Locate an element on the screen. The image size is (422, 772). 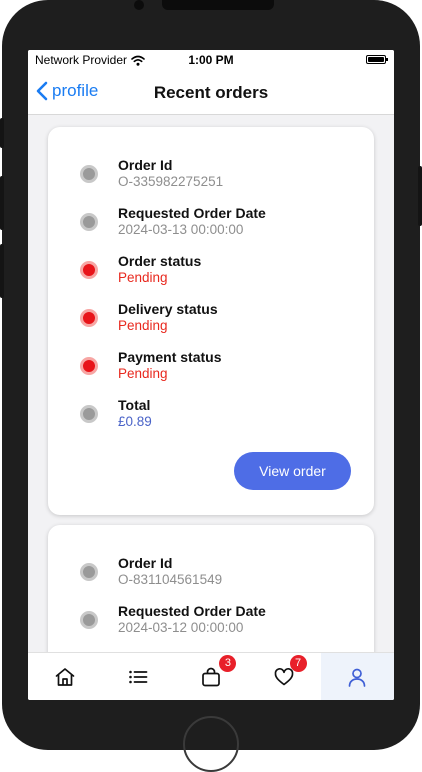
user-icon is located at coordinates (357, 677).